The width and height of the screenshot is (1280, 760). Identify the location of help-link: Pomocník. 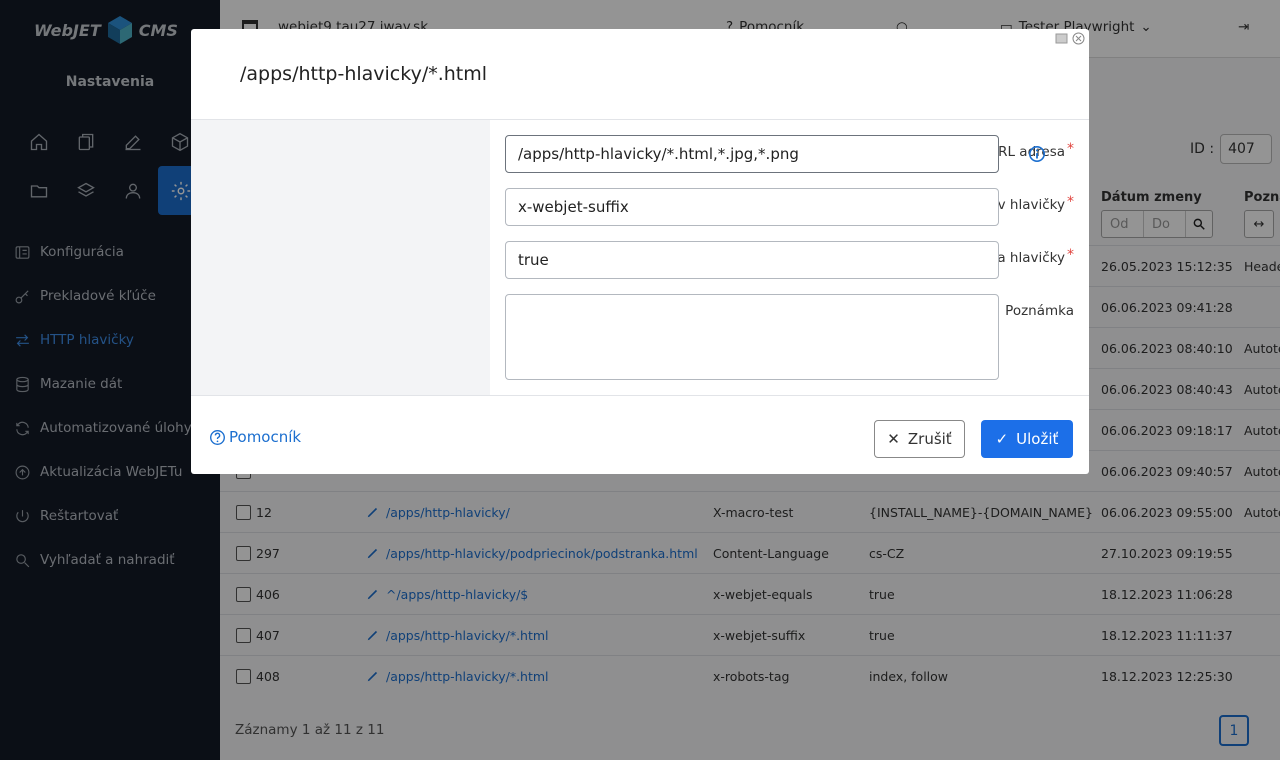
(255, 437).